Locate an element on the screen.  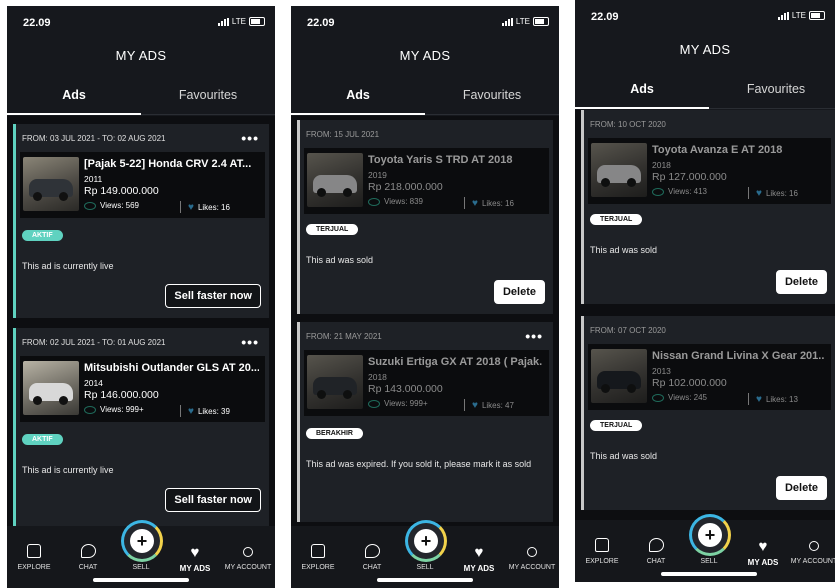
ad-title: Toyota Avanza E AT 2018 is located at coordinates (717, 150).